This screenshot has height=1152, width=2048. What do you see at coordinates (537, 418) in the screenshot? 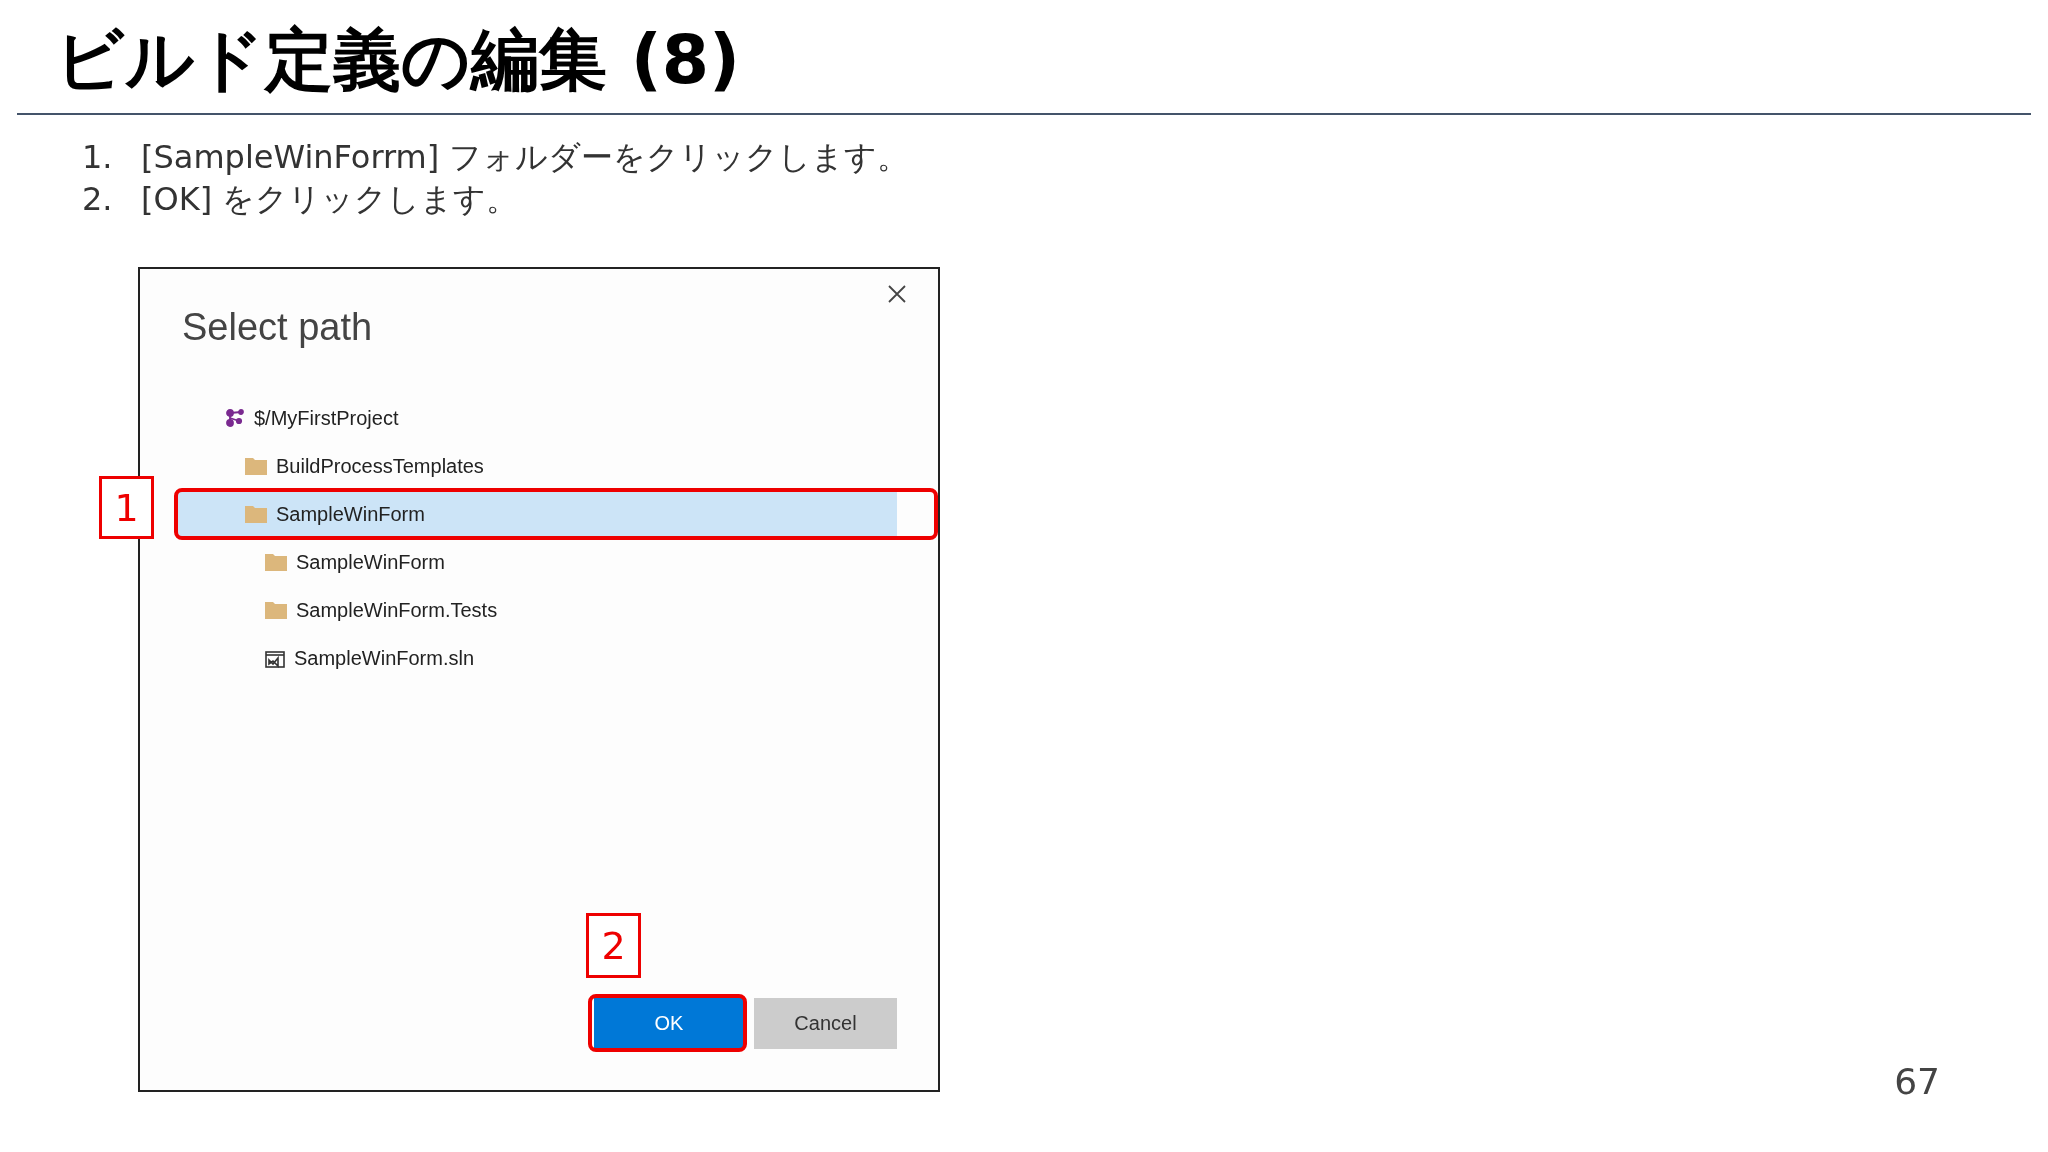
I see `tree-item: $/MyFirstProject` at bounding box center [537, 418].